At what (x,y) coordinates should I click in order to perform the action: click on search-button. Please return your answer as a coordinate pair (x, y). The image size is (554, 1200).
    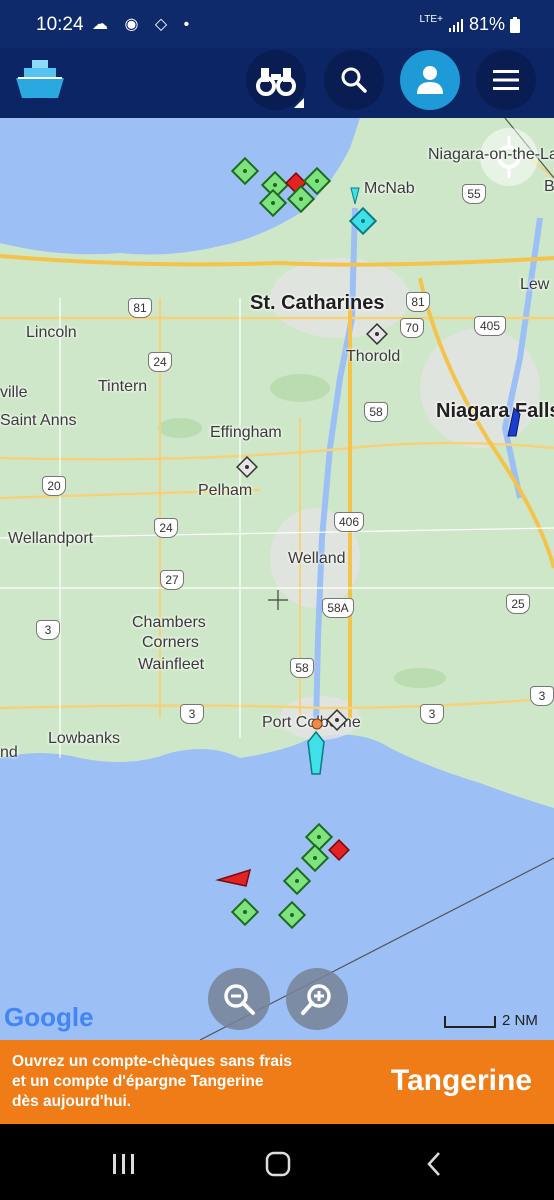
    Looking at the image, I should click on (354, 80).